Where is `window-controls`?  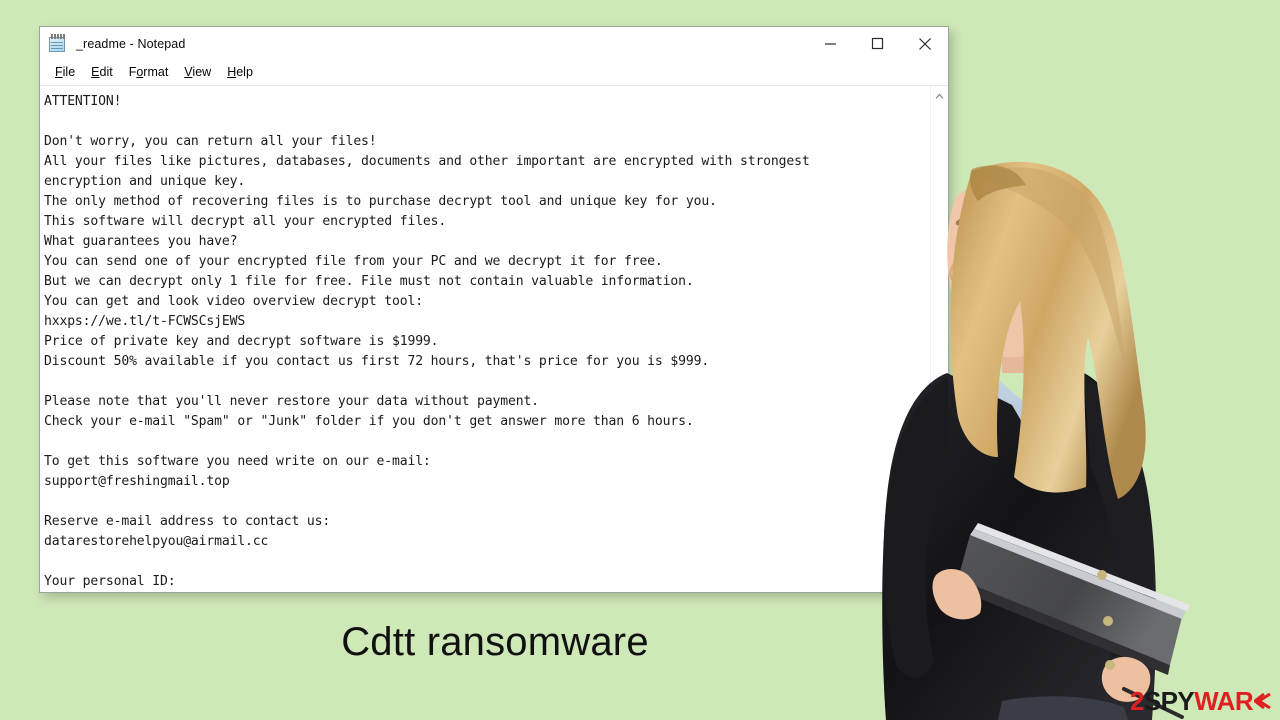 window-controls is located at coordinates (877, 43).